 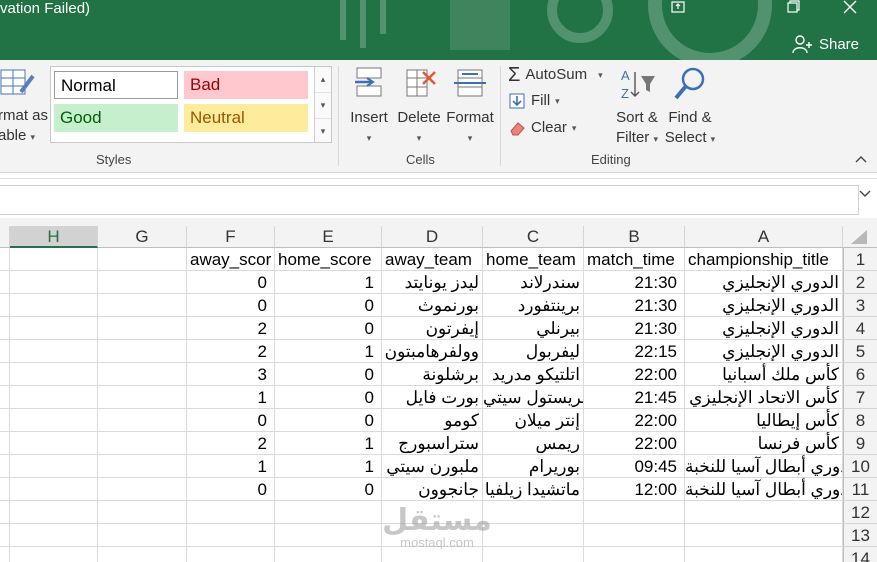 What do you see at coordinates (54, 328) in the screenshot?
I see `cell-h4` at bounding box center [54, 328].